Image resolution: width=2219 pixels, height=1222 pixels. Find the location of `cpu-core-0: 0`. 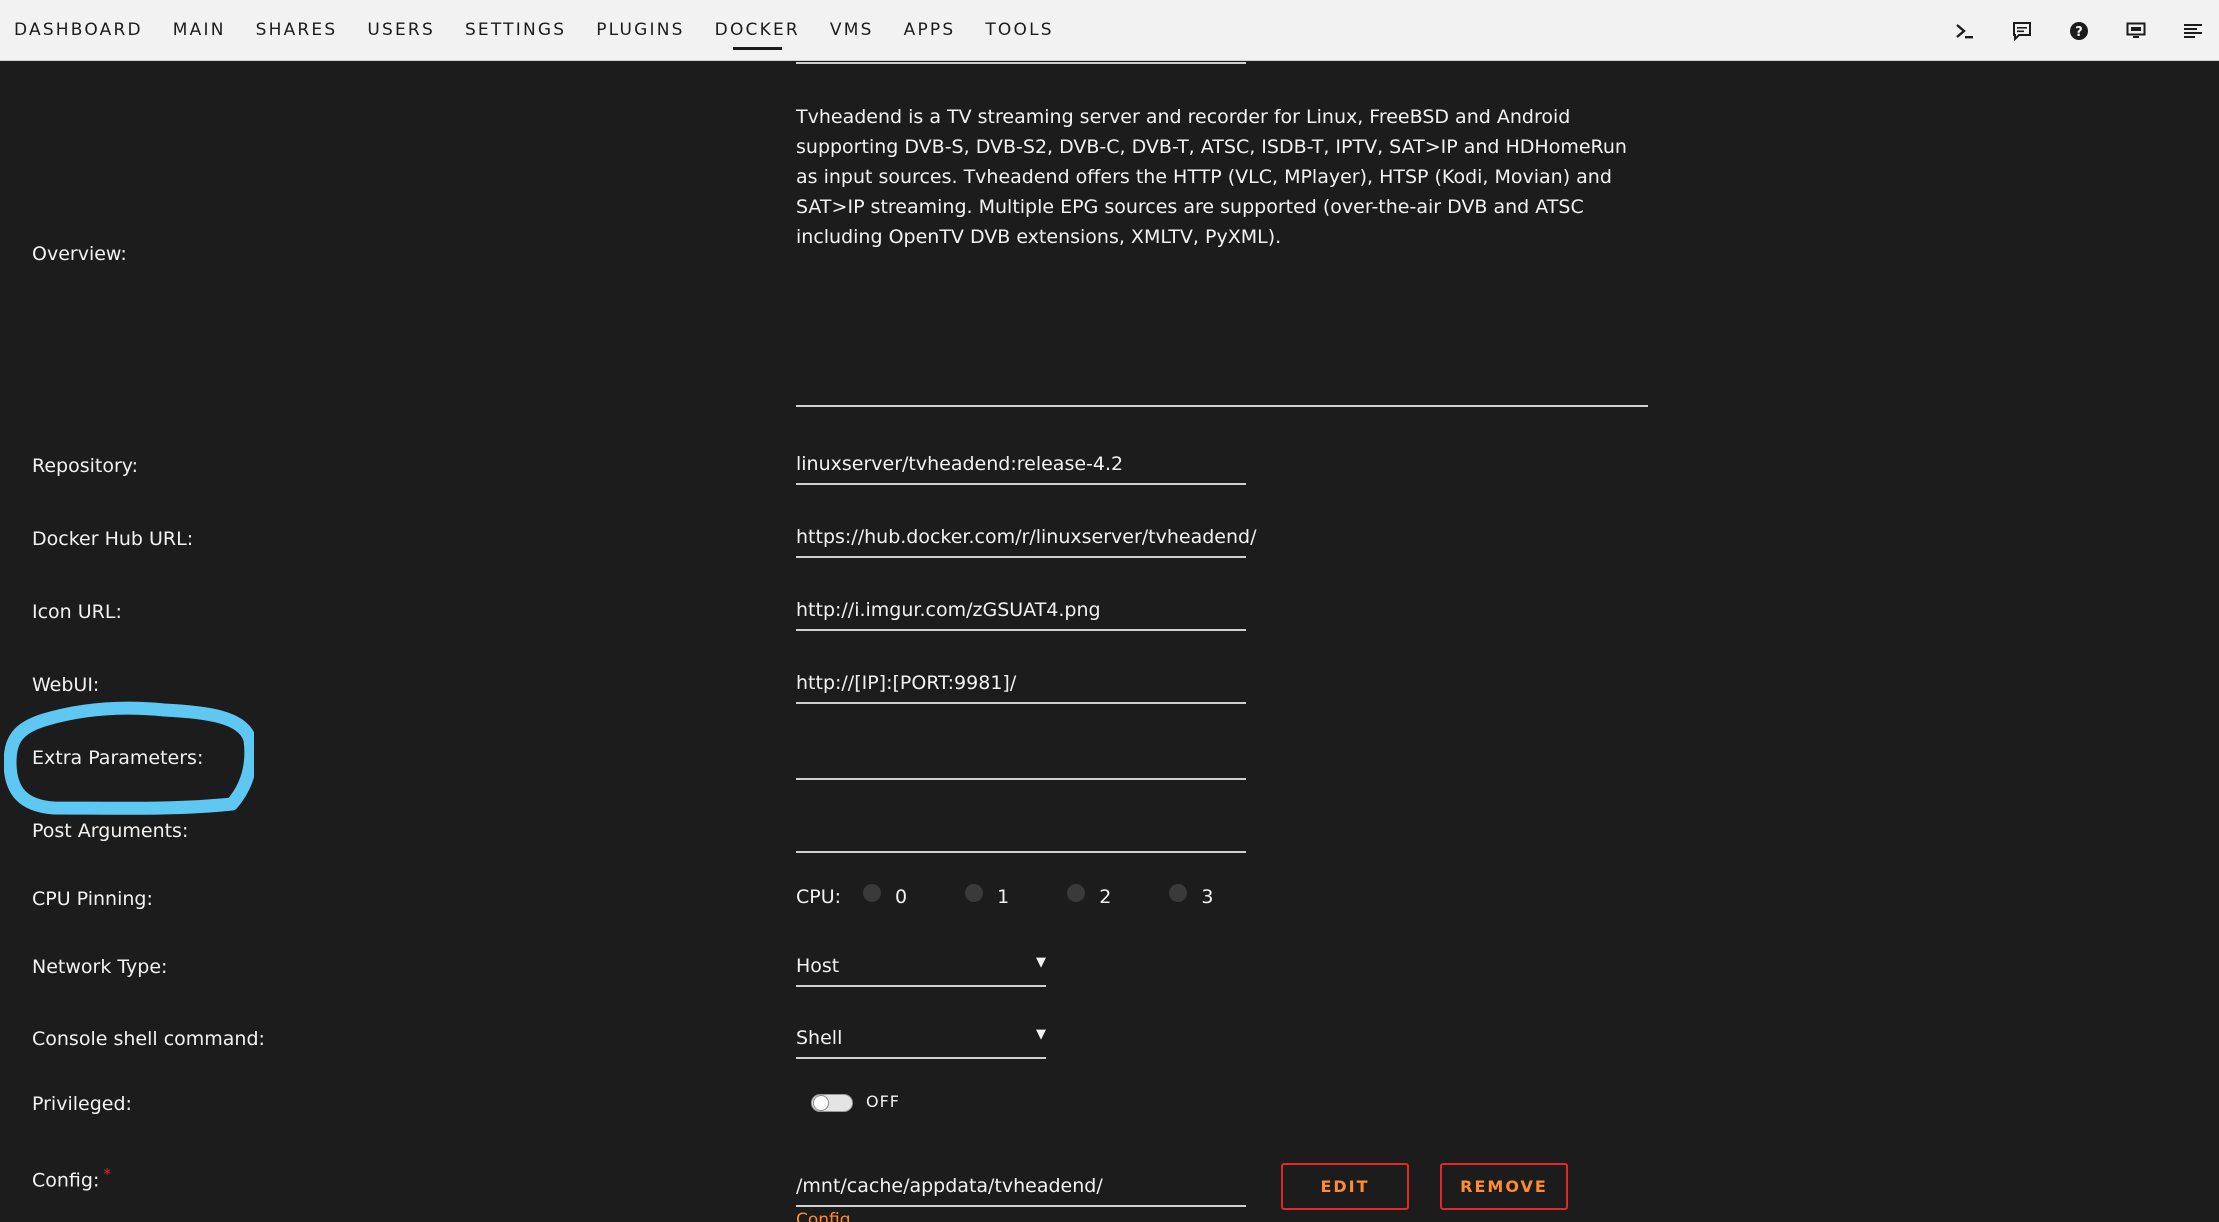

cpu-core-0: 0 is located at coordinates (903, 896).